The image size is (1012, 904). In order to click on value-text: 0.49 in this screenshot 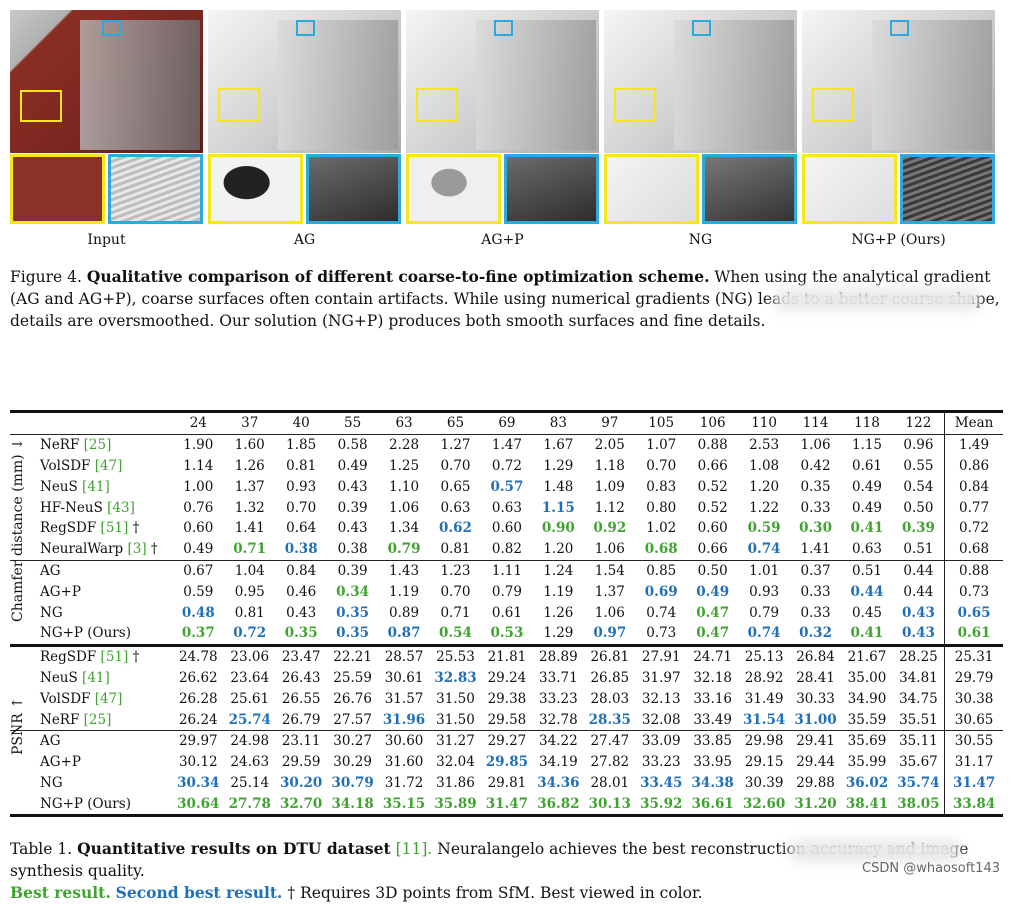, I will do `click(352, 465)`.